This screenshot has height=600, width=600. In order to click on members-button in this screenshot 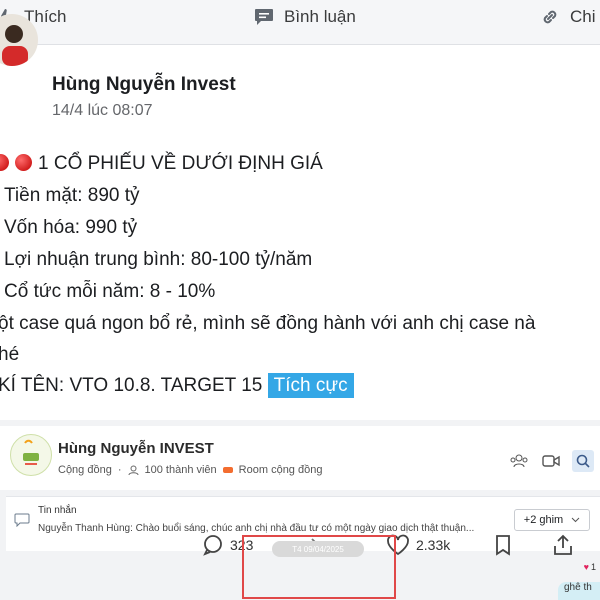, I will do `click(519, 461)`.